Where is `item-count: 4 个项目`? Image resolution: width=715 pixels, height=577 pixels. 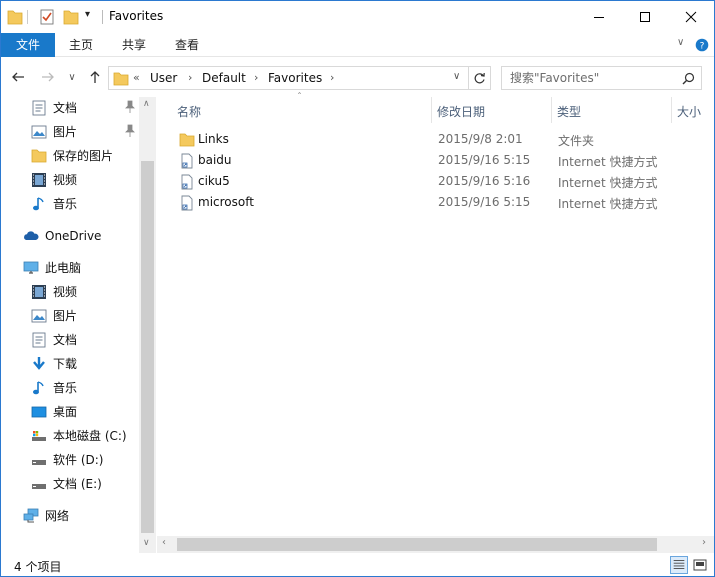
item-count: 4 个项目 is located at coordinates (38, 567).